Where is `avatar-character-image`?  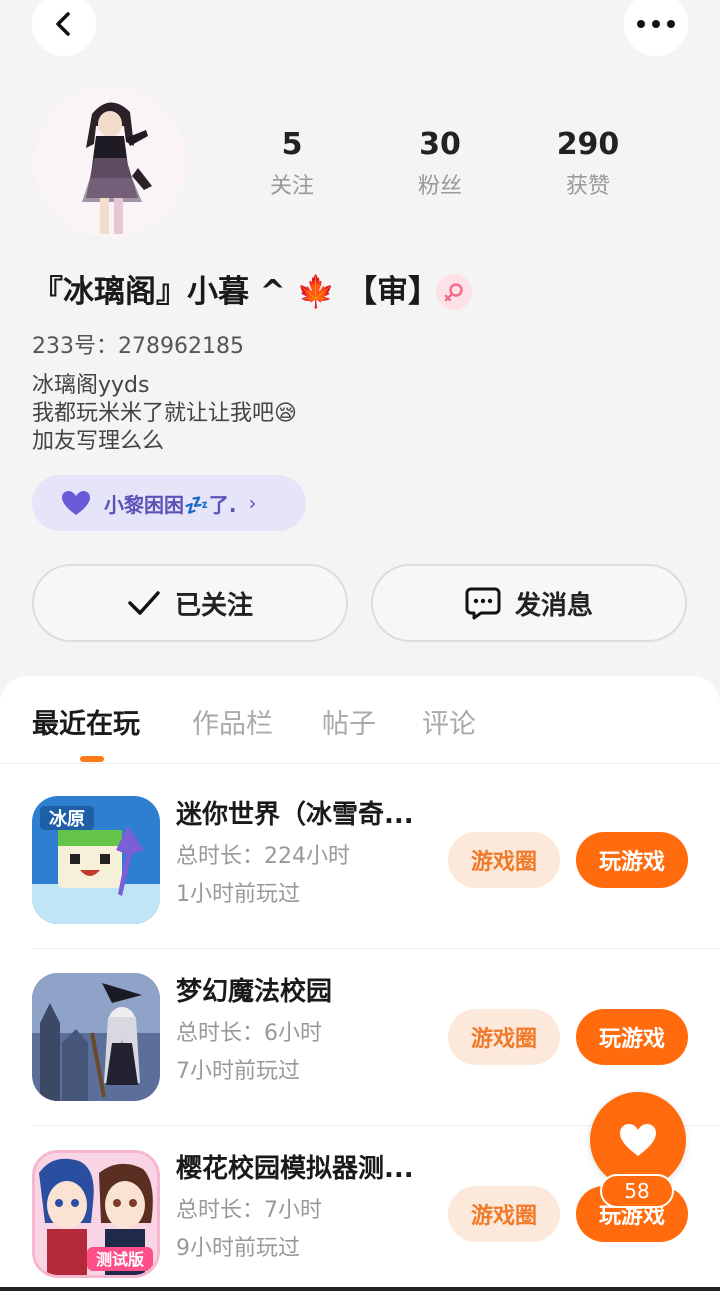
avatar-character-image is located at coordinates (110, 162).